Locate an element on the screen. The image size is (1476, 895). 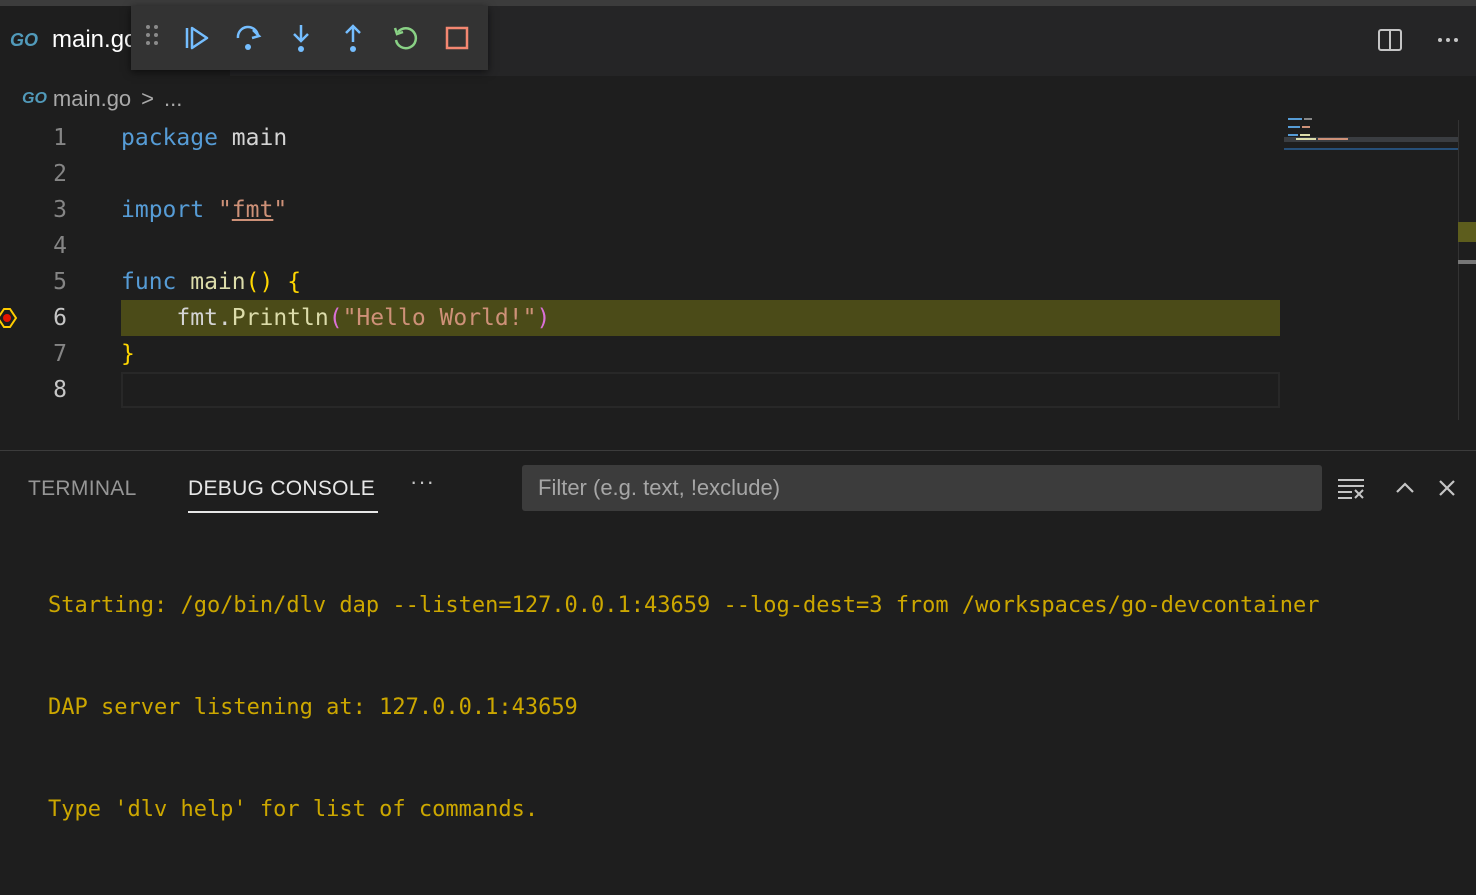
function-name: main is located at coordinates (211, 282).